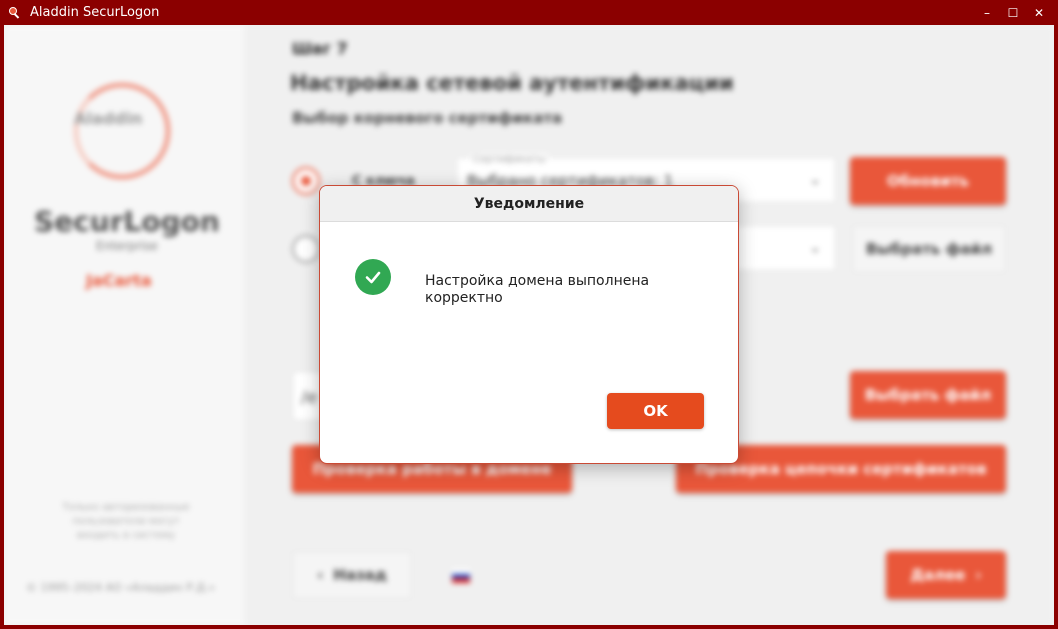  I want to click on dialog-message: Настройка домена выполнена корректно, so click(537, 289).